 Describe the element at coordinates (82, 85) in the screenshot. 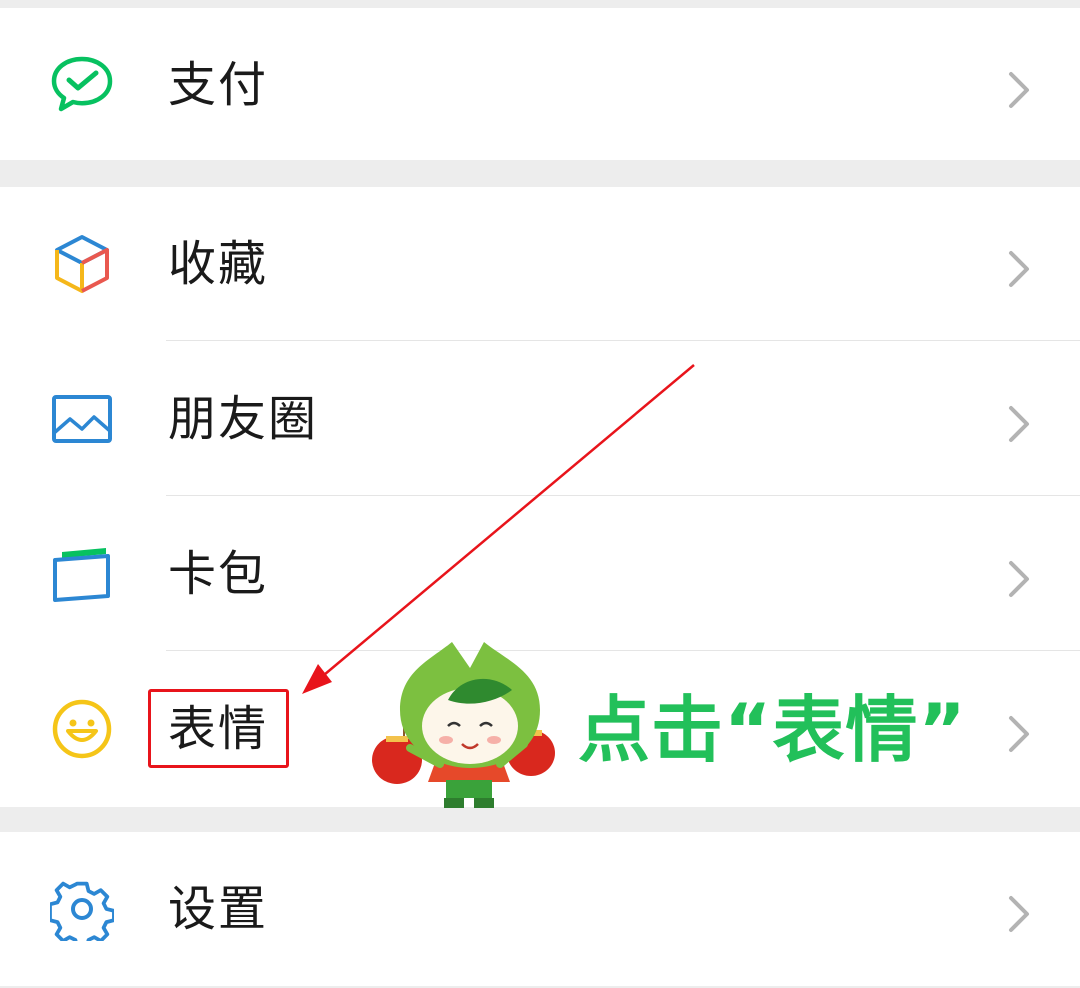

I see `wechat-pay-icon` at that location.